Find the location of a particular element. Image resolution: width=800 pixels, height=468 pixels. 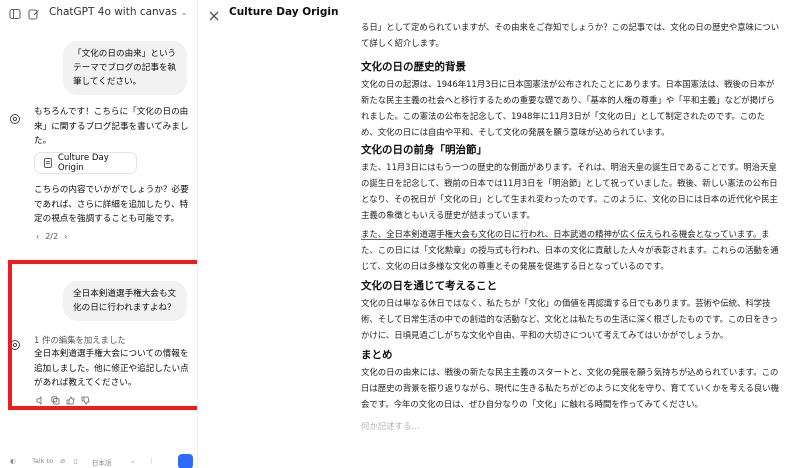

section-heading: 文化の日の前身「明治節」 is located at coordinates (424, 150).